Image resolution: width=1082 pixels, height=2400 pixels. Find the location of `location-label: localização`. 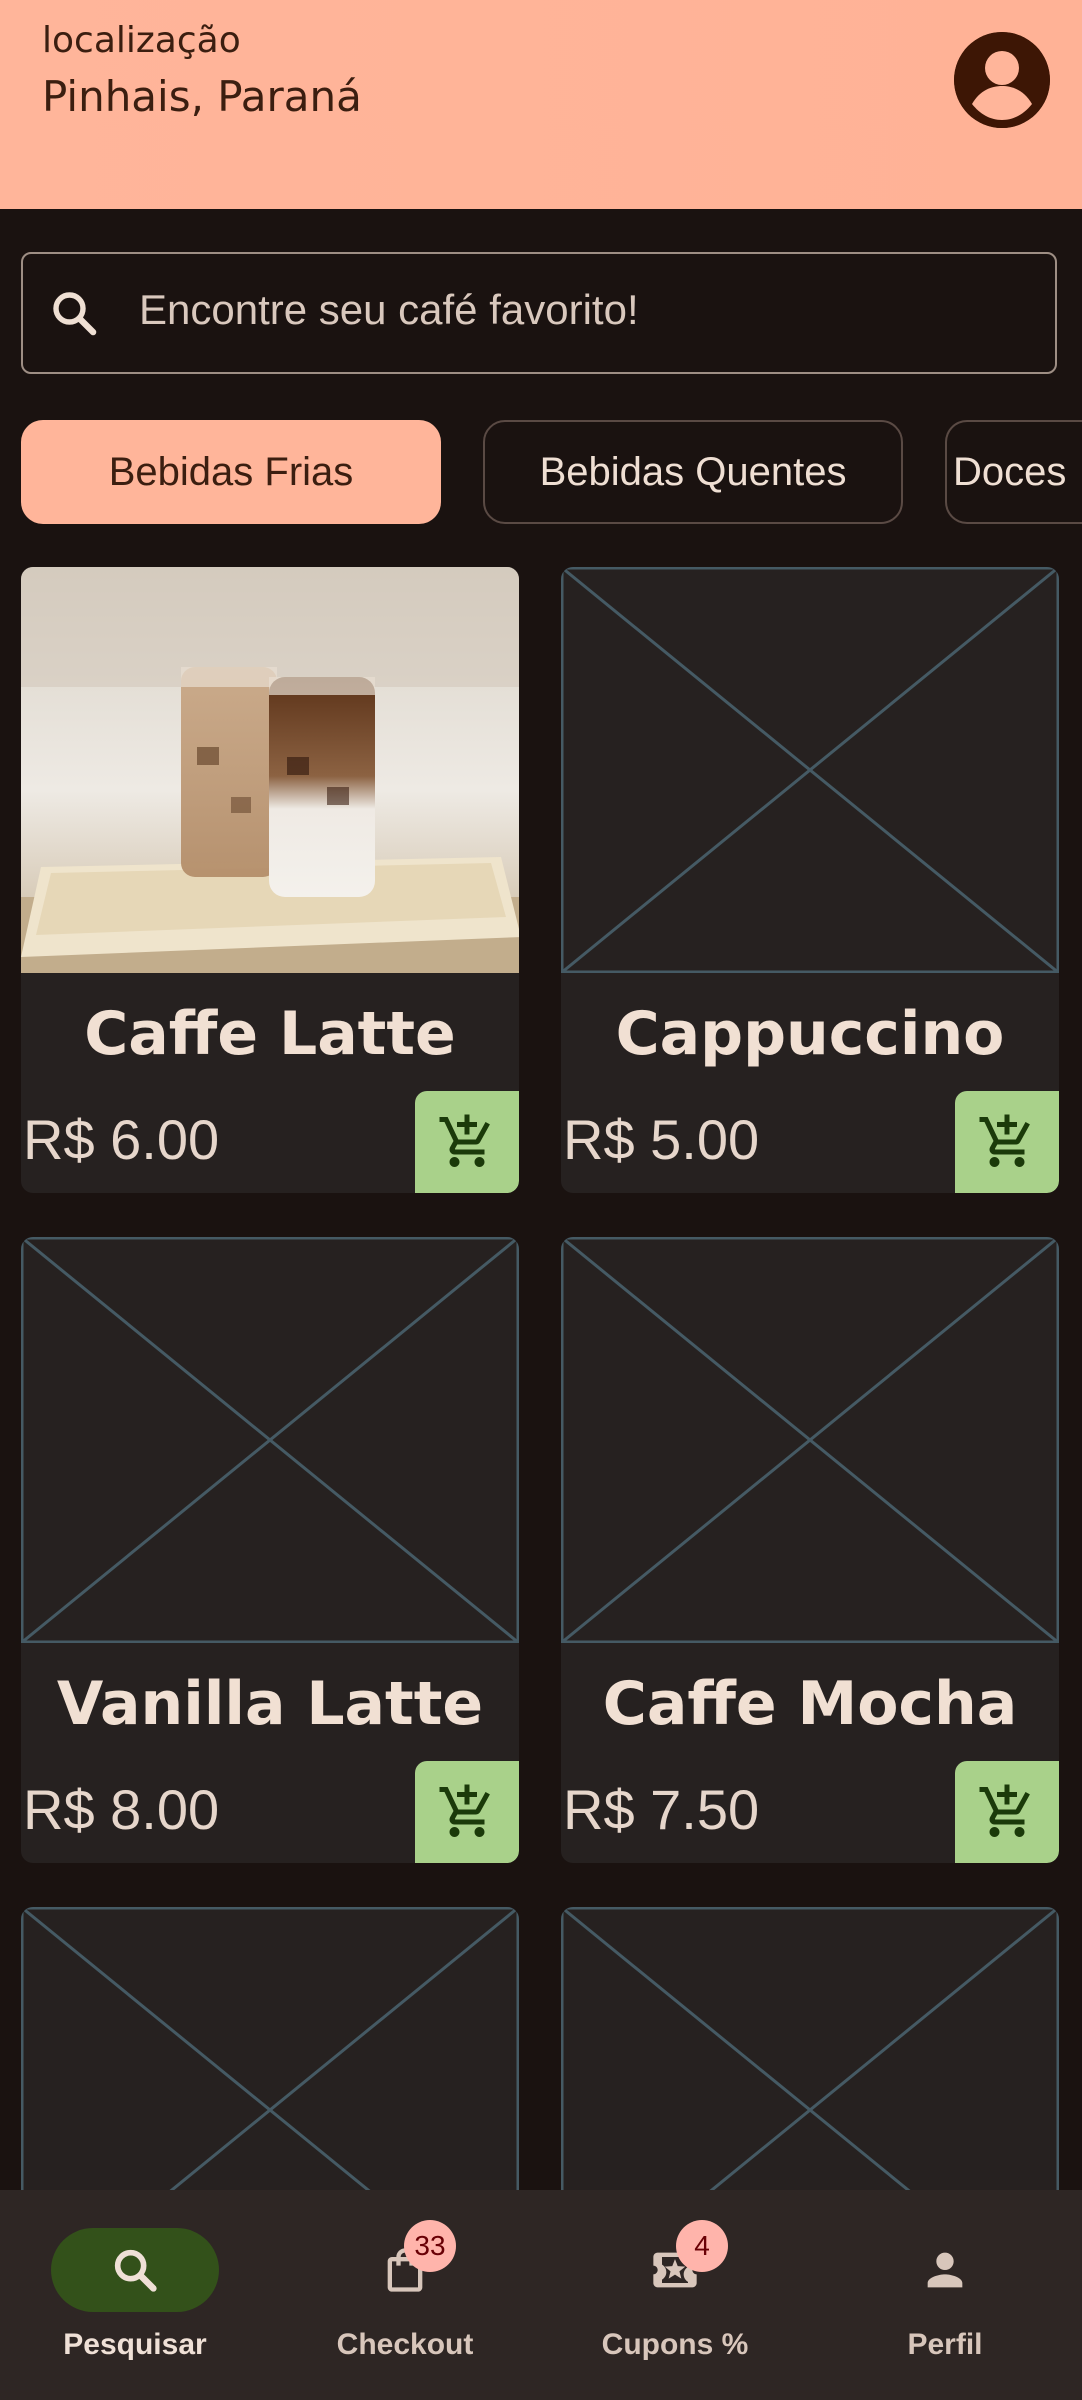

location-label: localização is located at coordinates (141, 40).